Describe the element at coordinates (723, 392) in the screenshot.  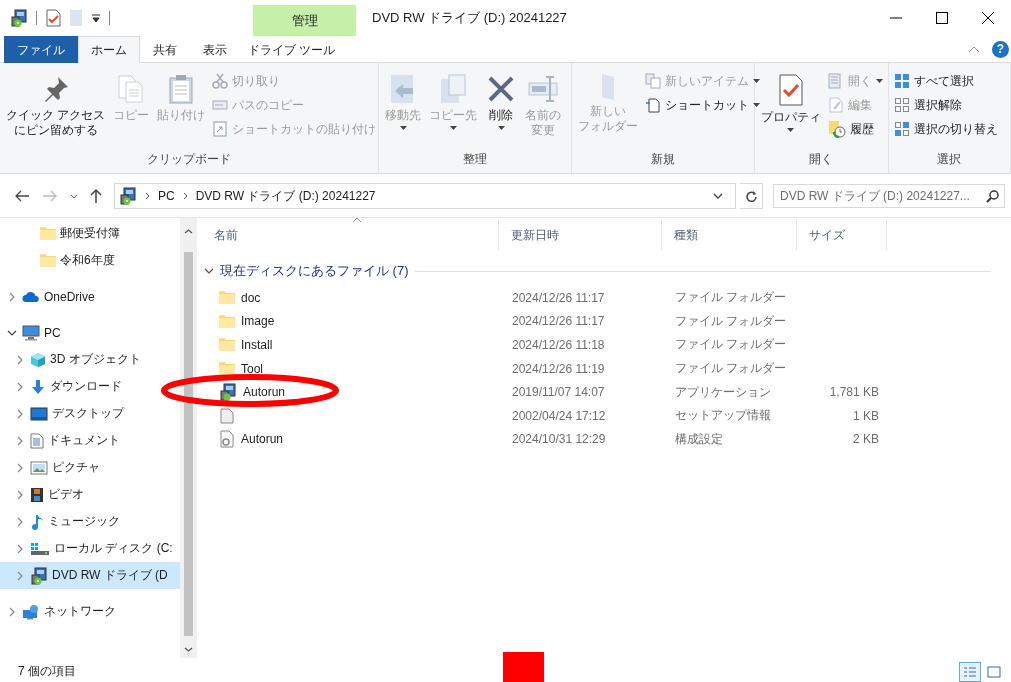
I see `file-type: アプリケーション` at that location.